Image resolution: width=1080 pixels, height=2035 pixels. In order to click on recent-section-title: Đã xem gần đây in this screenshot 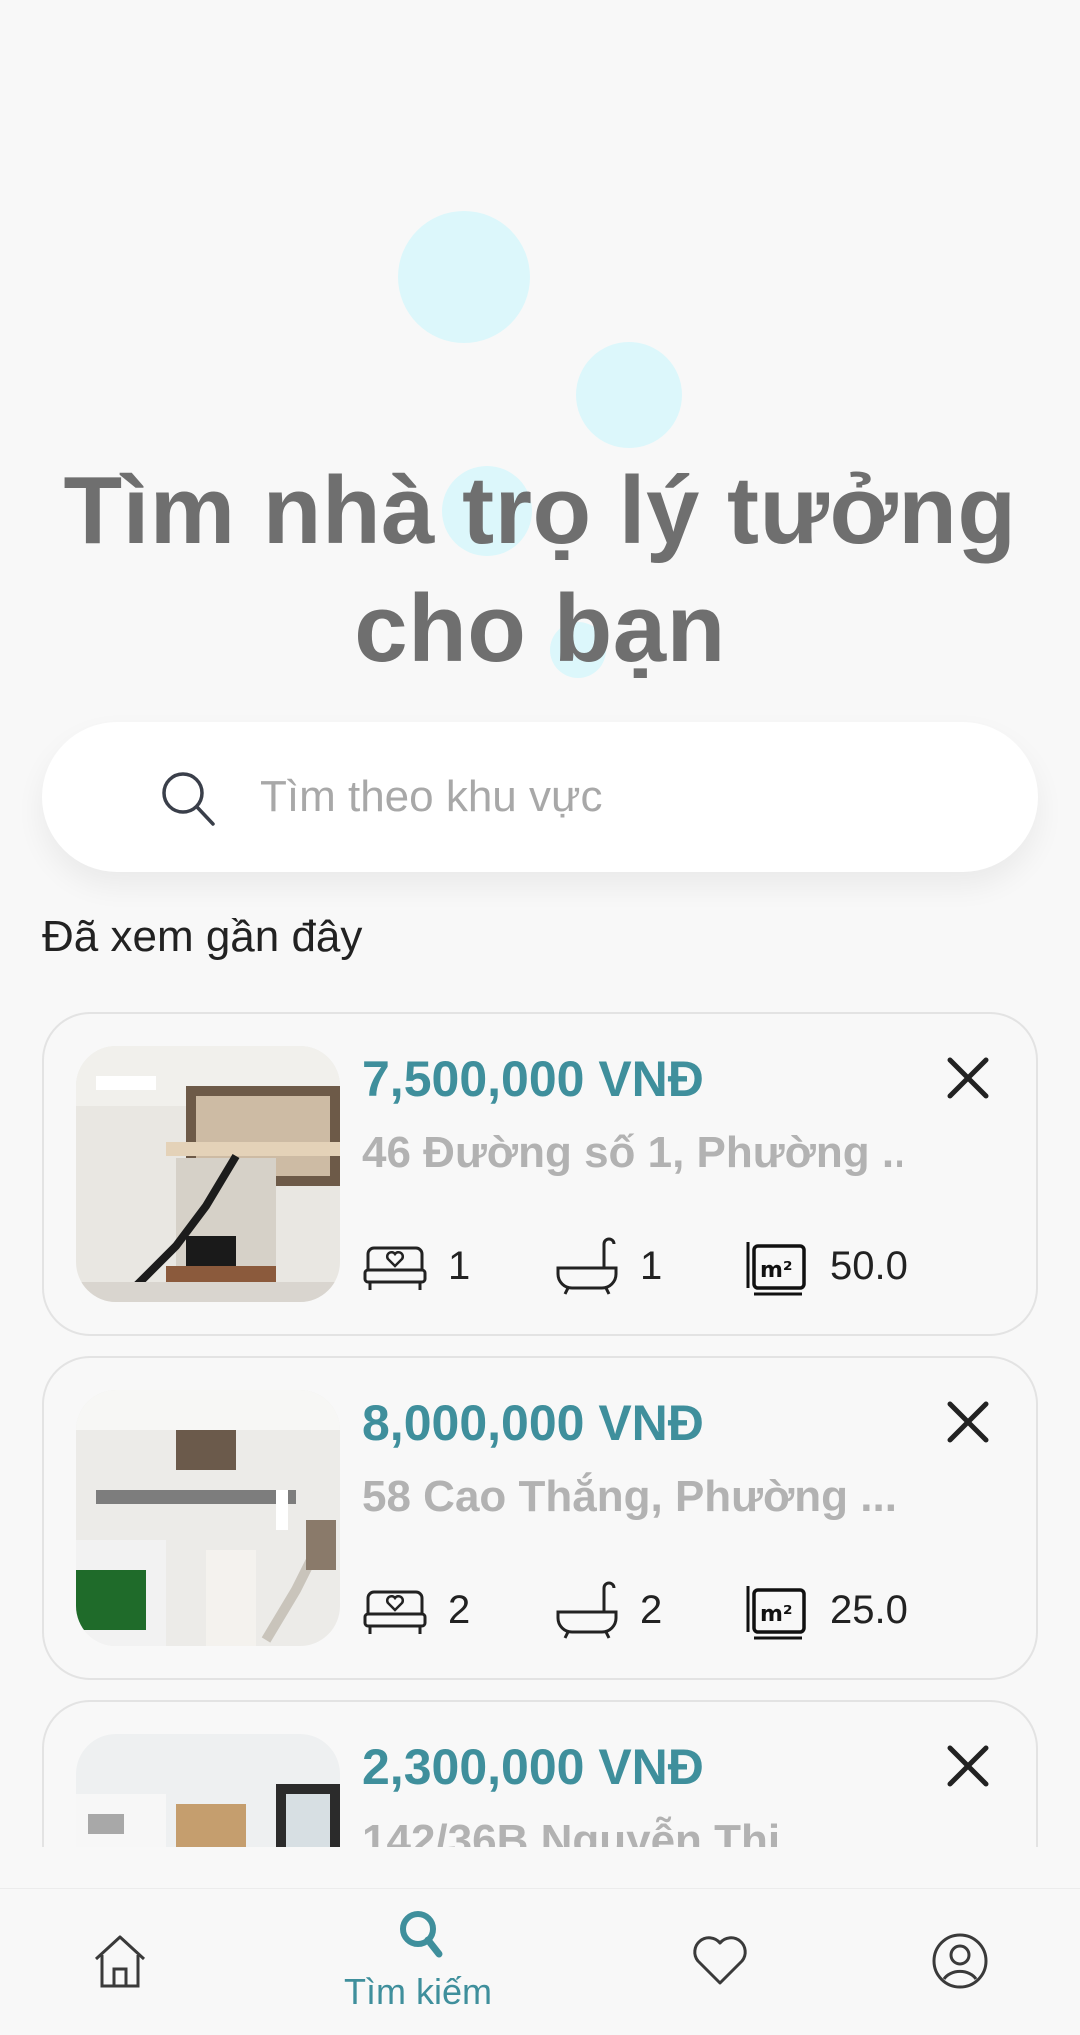, I will do `click(202, 936)`.